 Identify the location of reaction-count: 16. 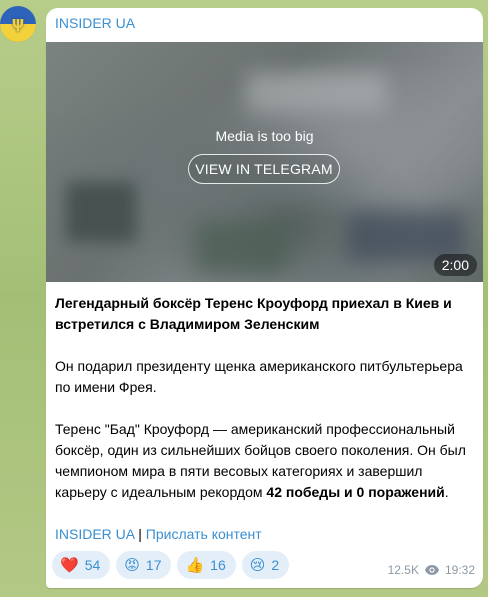
(218, 565).